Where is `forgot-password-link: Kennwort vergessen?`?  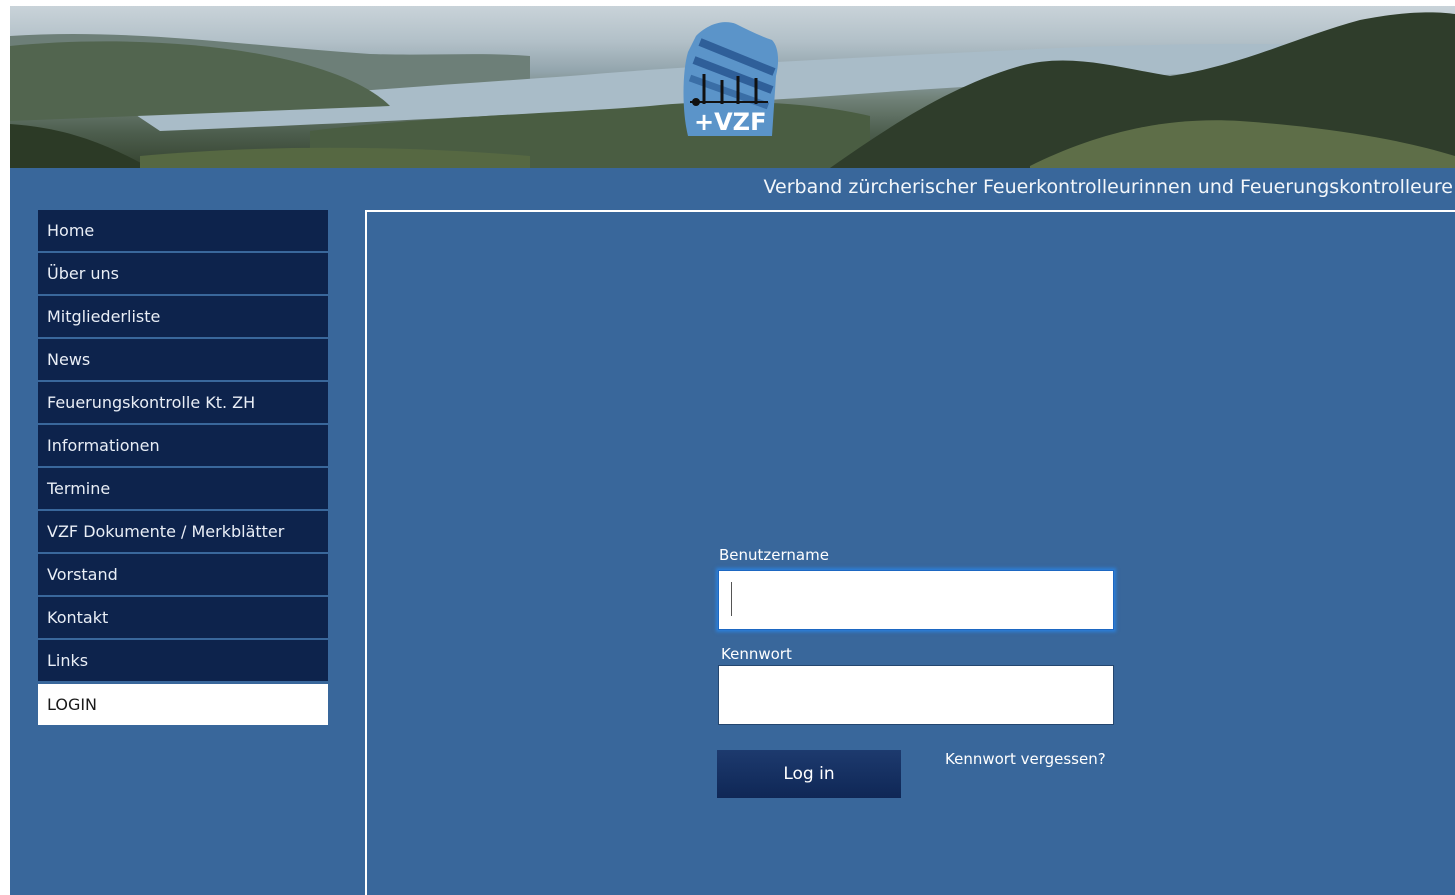 forgot-password-link: Kennwort vergessen? is located at coordinates (1025, 759).